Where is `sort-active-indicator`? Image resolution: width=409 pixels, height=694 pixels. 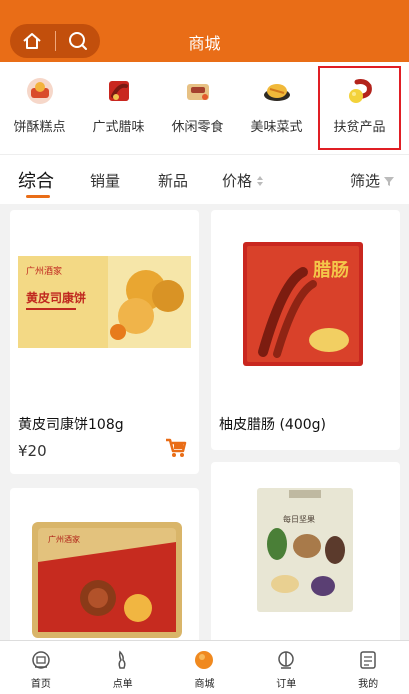 sort-active-indicator is located at coordinates (38, 196).